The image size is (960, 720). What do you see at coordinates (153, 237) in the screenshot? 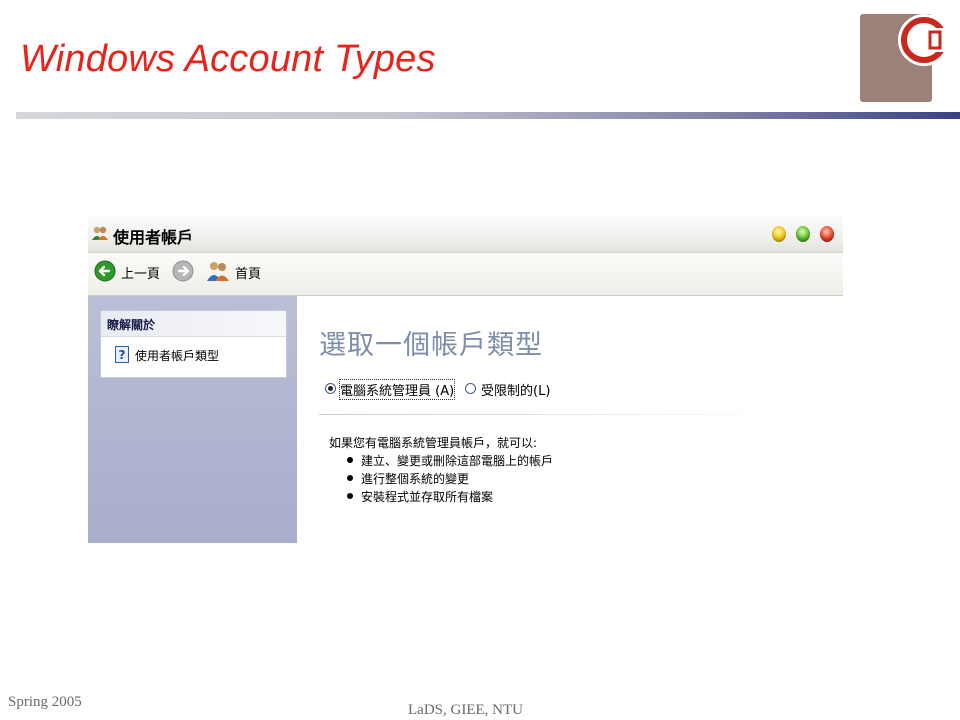
I see `window-title: 使用者帳戶` at bounding box center [153, 237].